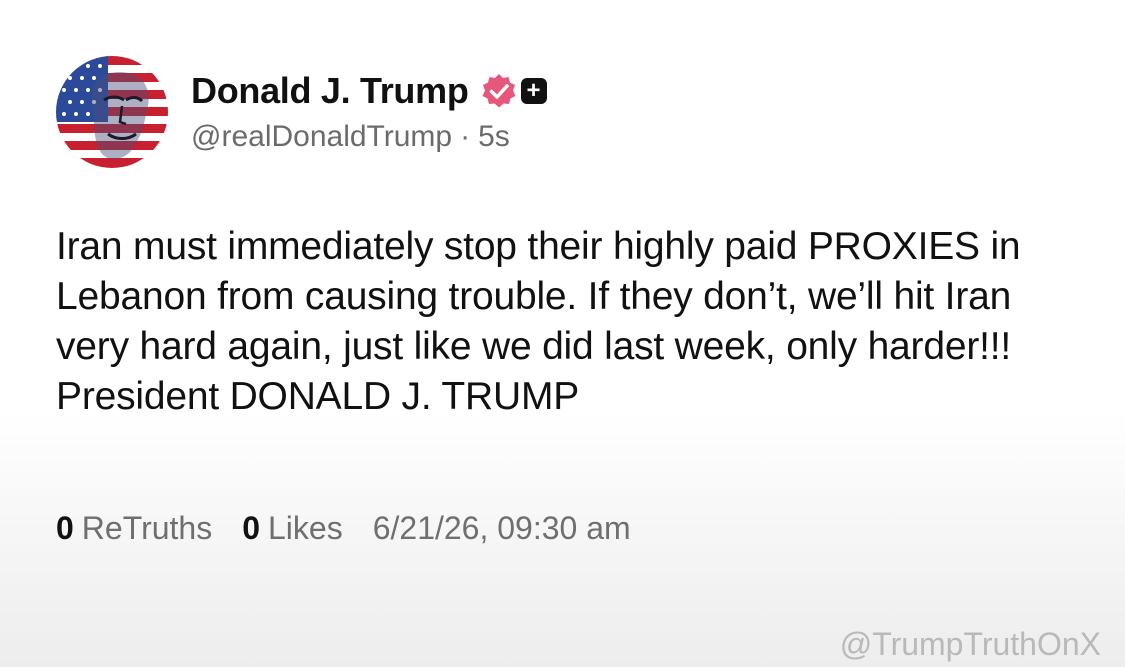 This screenshot has height=667, width=1125. What do you see at coordinates (343, 528) in the screenshot?
I see `post-stats: 0 ReTruths 0 Likes 6/21/26, 09:30 am` at bounding box center [343, 528].